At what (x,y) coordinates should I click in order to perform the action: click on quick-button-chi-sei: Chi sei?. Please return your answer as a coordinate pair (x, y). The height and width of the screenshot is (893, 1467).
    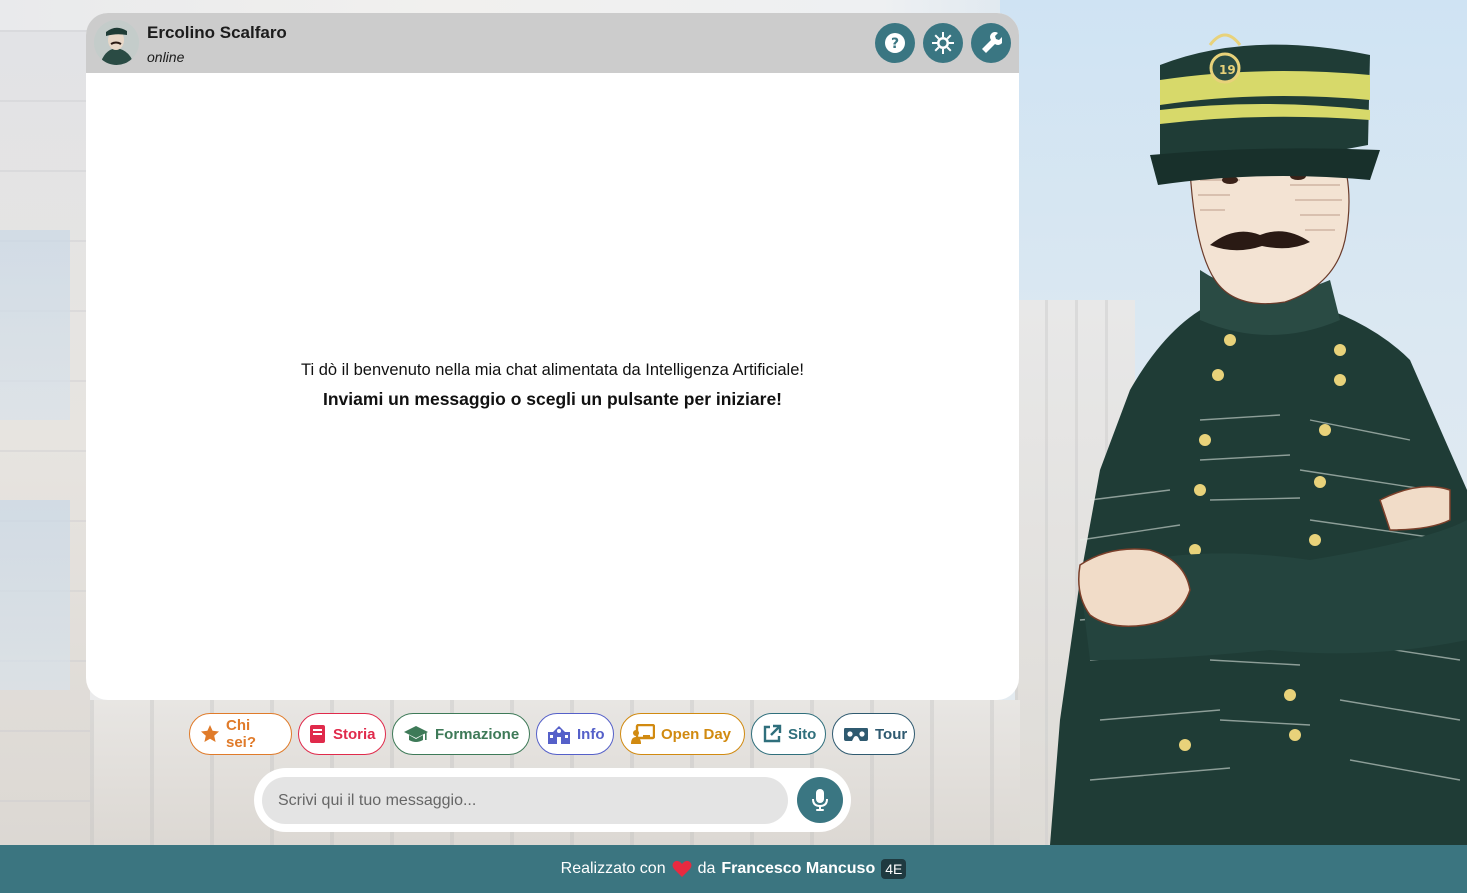
    Looking at the image, I should click on (240, 734).